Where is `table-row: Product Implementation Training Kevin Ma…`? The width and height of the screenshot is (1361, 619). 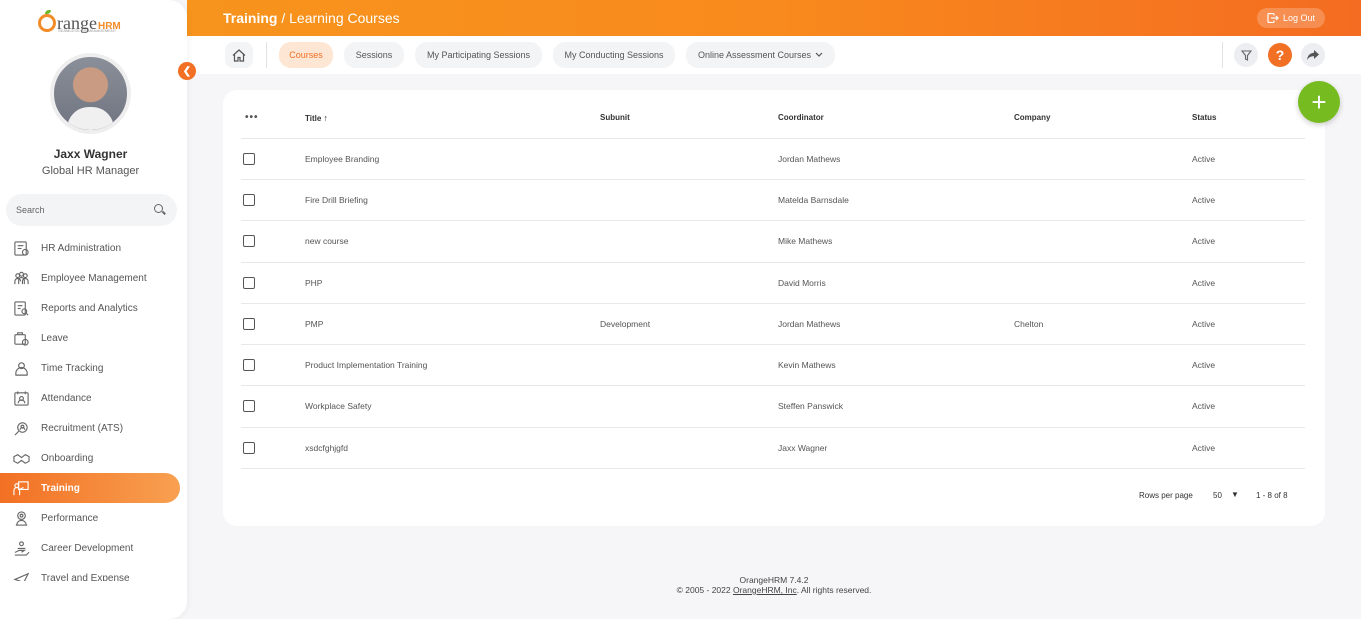
table-row: Product Implementation Training Kevin Ma… is located at coordinates (773, 364).